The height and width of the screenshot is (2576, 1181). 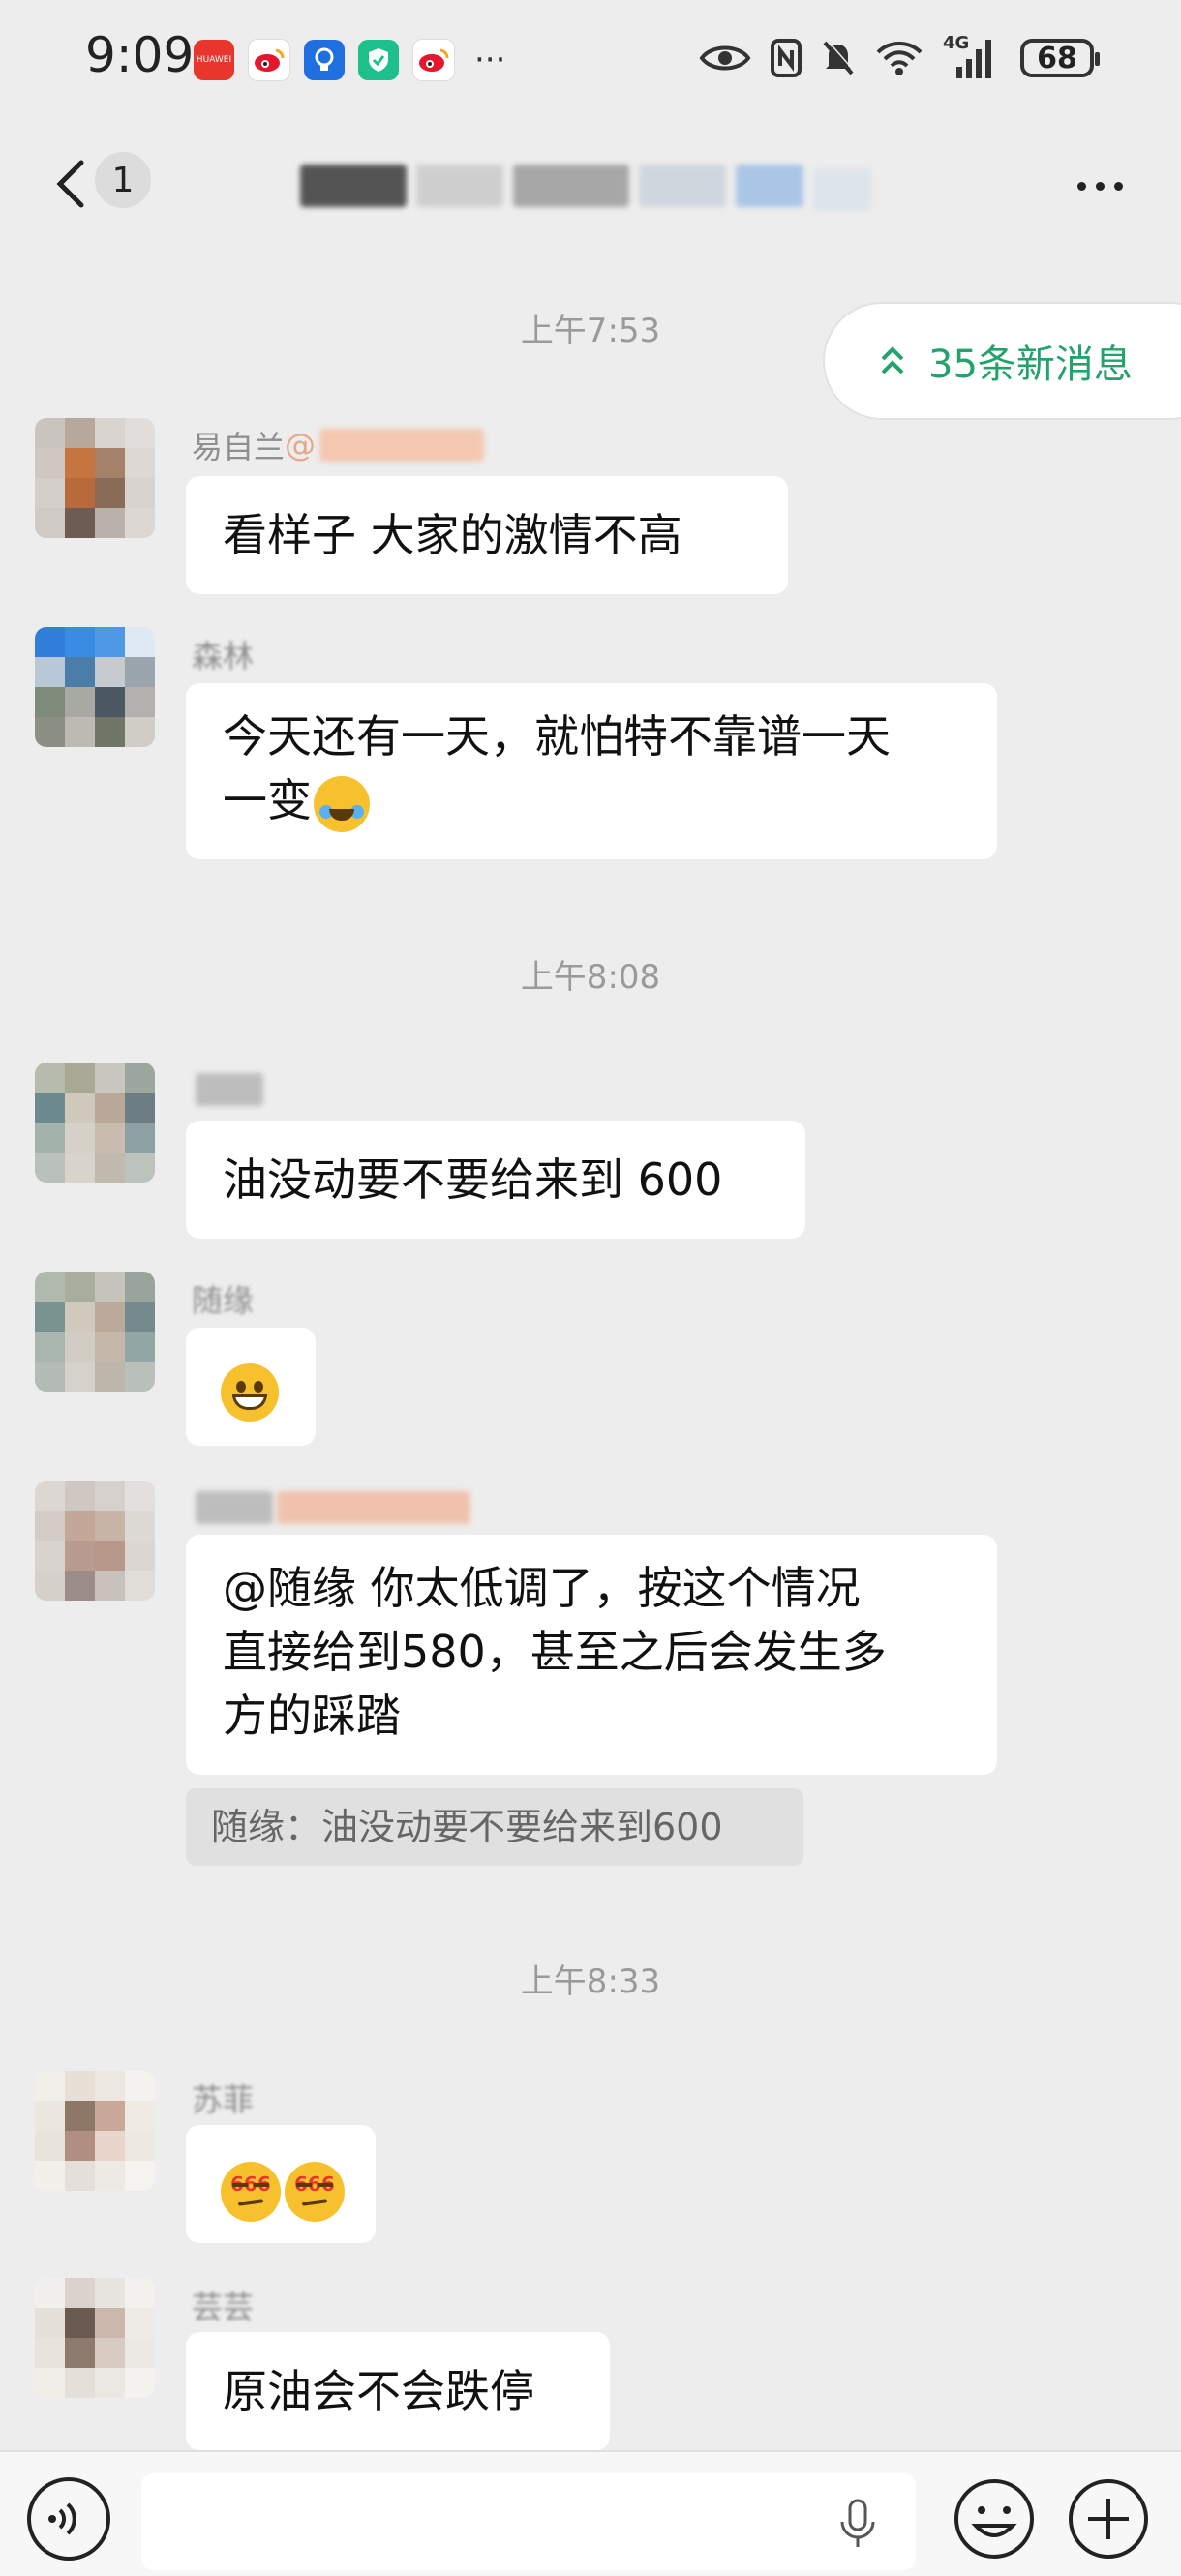 I want to click on mute-bell-icon, so click(x=838, y=58).